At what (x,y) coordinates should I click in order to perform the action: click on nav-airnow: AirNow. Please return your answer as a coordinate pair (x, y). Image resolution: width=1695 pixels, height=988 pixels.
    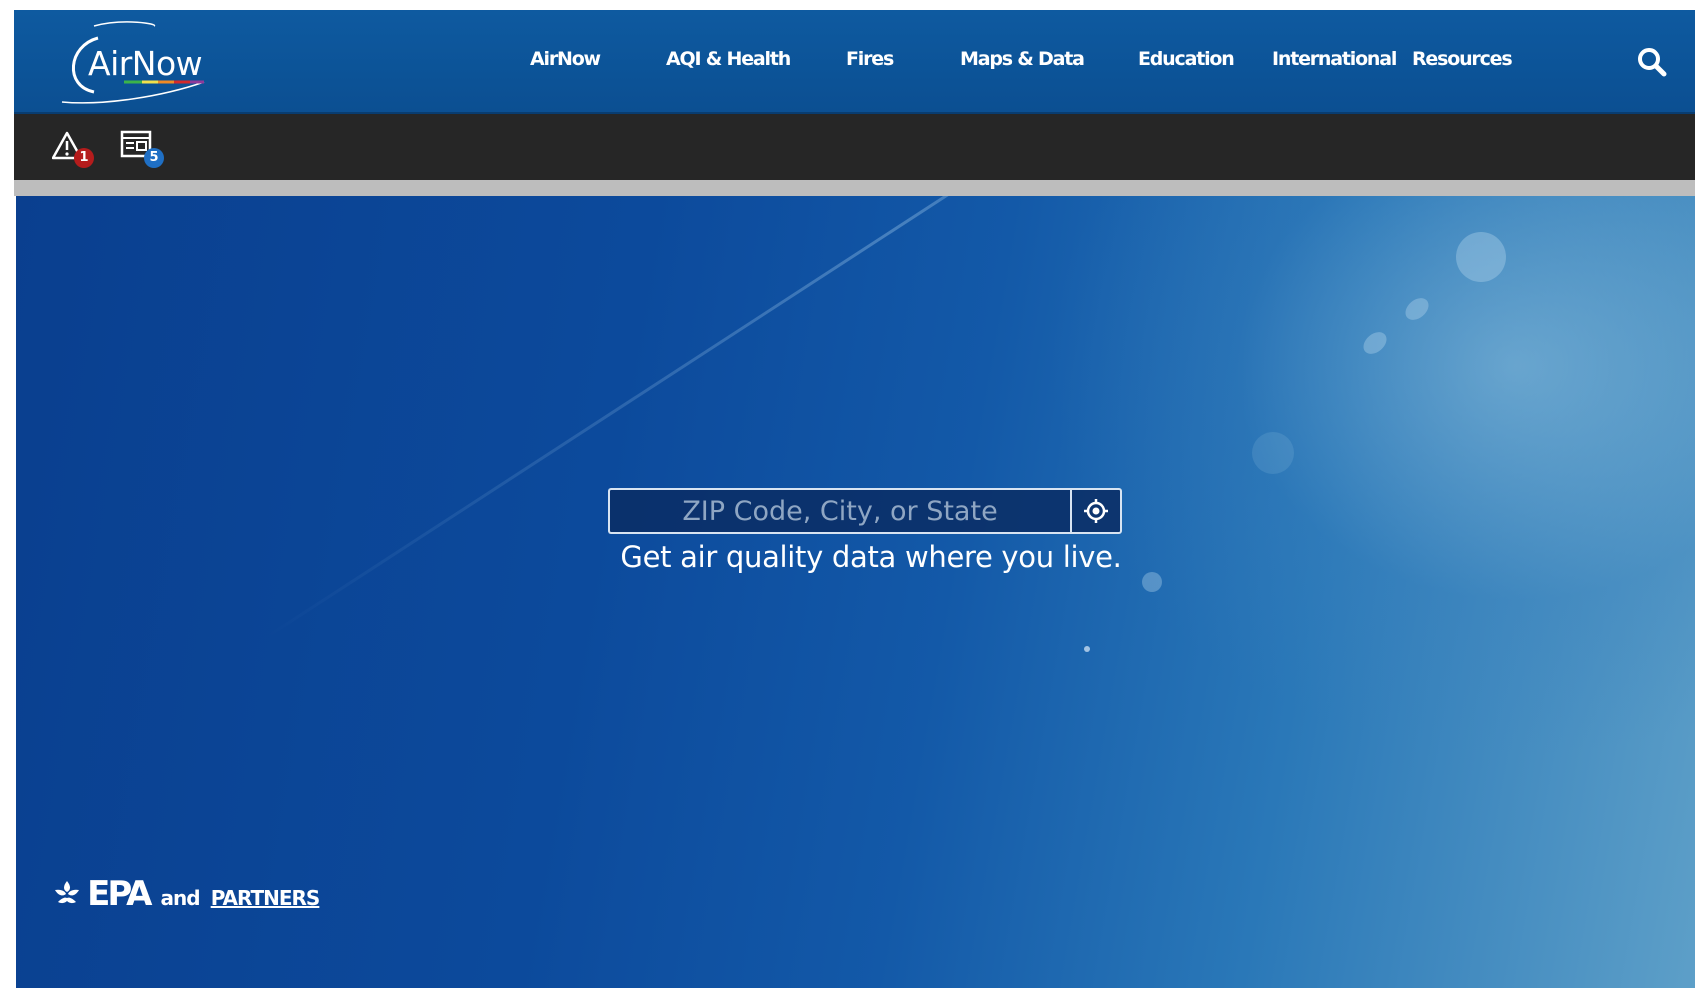
    Looking at the image, I should click on (565, 59).